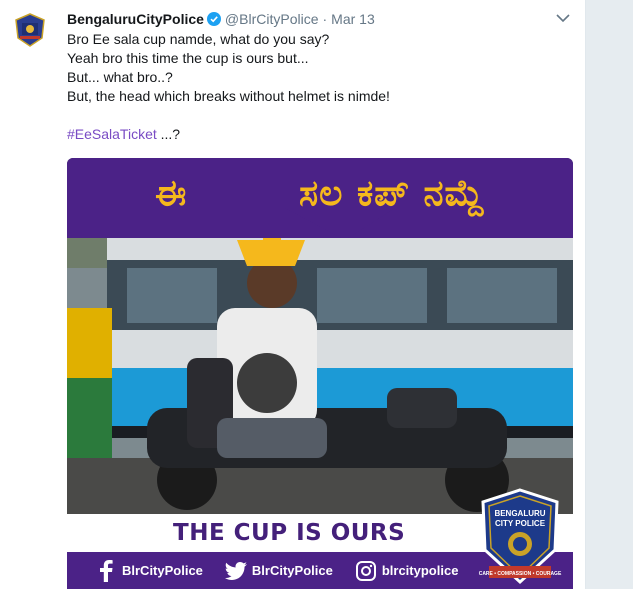 The height and width of the screenshot is (589, 633). I want to click on media-banner: ಈ ಸಲ ಕಪ್ ನಮ್ದೆ, so click(320, 199).